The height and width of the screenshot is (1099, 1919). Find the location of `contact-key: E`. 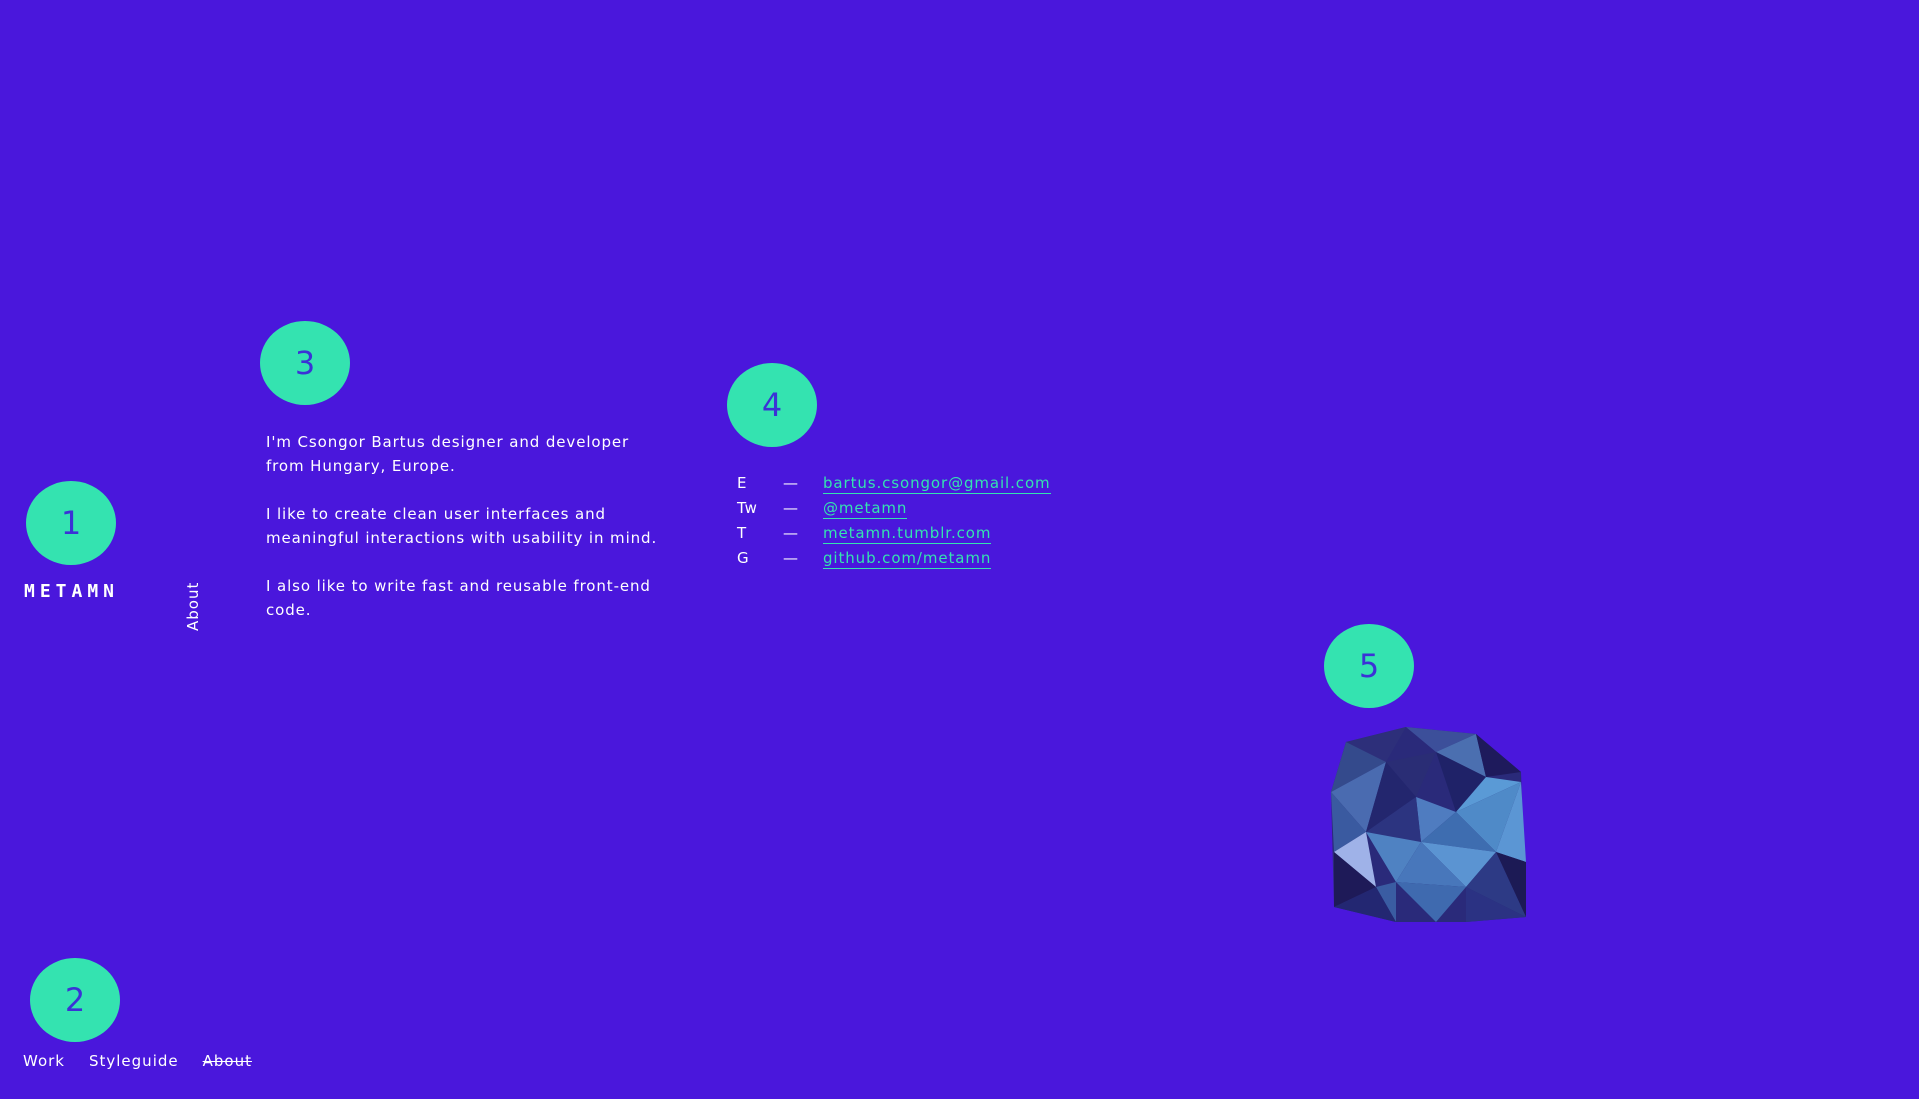

contact-key: E is located at coordinates (742, 483).